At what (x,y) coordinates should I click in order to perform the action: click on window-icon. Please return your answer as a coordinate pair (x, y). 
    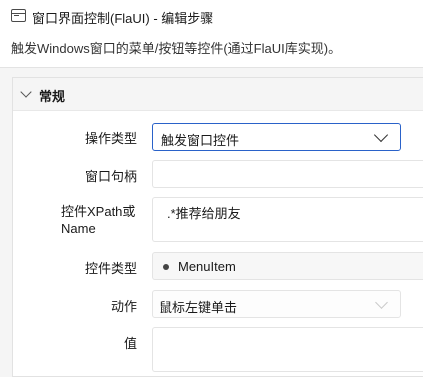
    Looking at the image, I should click on (18, 15).